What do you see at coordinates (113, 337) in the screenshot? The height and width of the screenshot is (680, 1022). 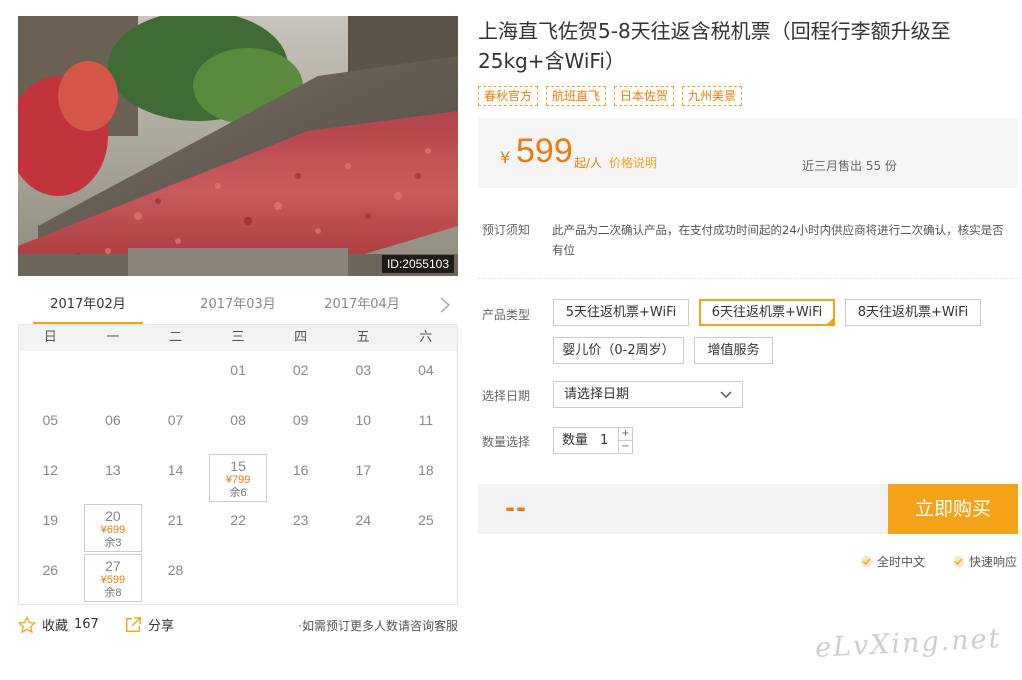 I see `weekday-label: 一` at bounding box center [113, 337].